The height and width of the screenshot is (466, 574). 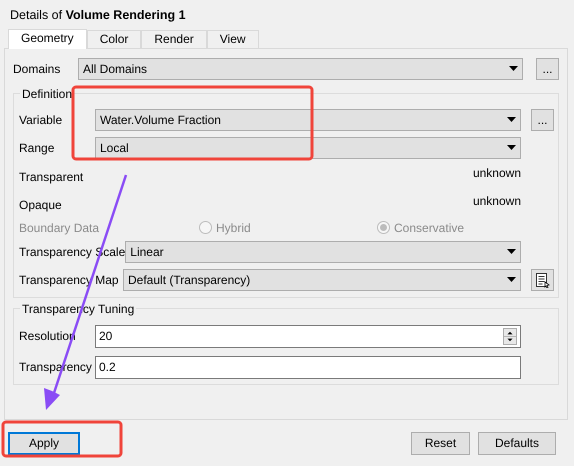 What do you see at coordinates (517, 443) in the screenshot?
I see `action-button: Defaults` at bounding box center [517, 443].